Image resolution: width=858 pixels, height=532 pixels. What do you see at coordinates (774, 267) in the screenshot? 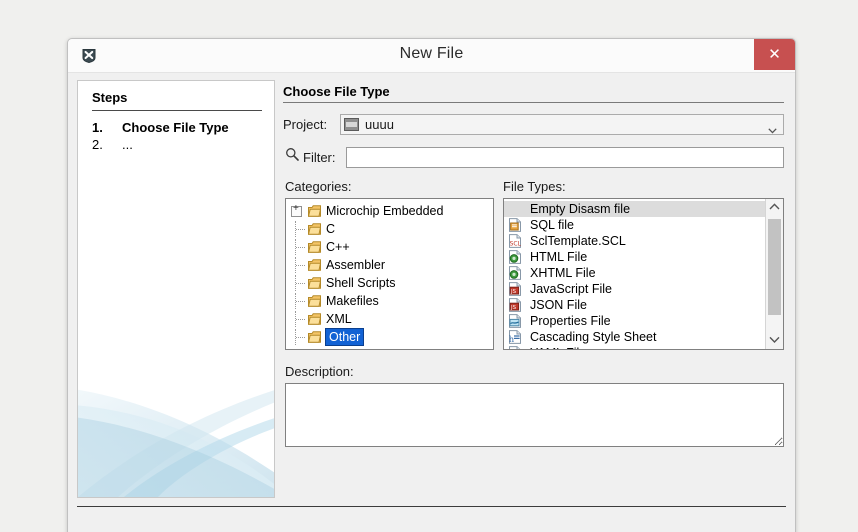
I see `scrollbar-thumb` at bounding box center [774, 267].